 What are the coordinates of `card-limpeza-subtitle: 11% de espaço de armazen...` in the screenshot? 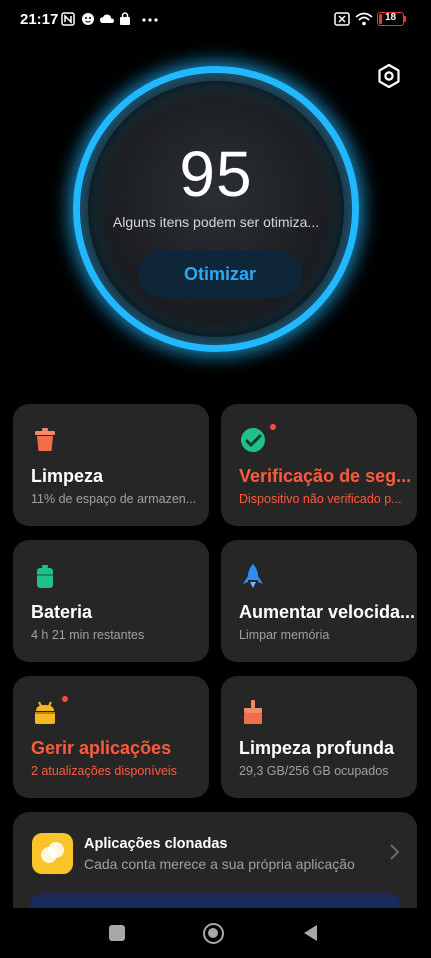 It's located at (114, 499).